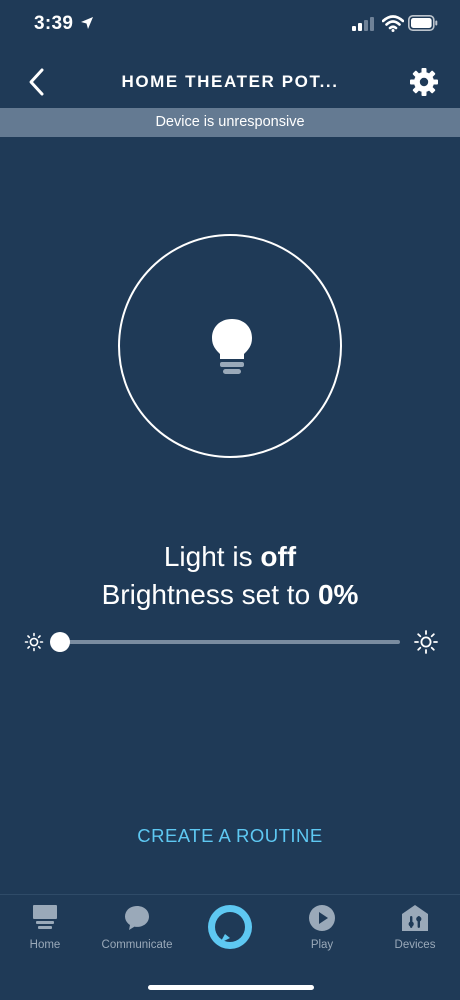 The height and width of the screenshot is (1000, 460). Describe the element at coordinates (322, 933) in the screenshot. I see `nav-item-play: Play` at that location.